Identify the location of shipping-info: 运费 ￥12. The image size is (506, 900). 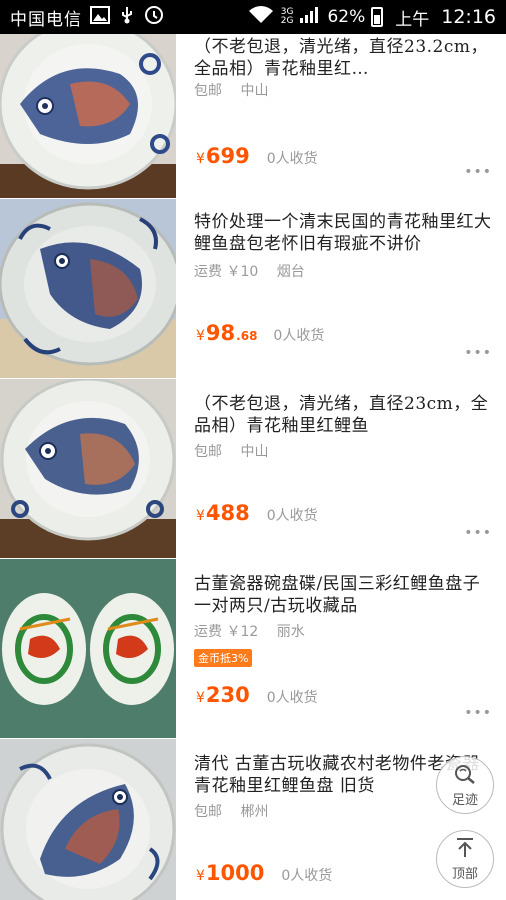
(226, 632).